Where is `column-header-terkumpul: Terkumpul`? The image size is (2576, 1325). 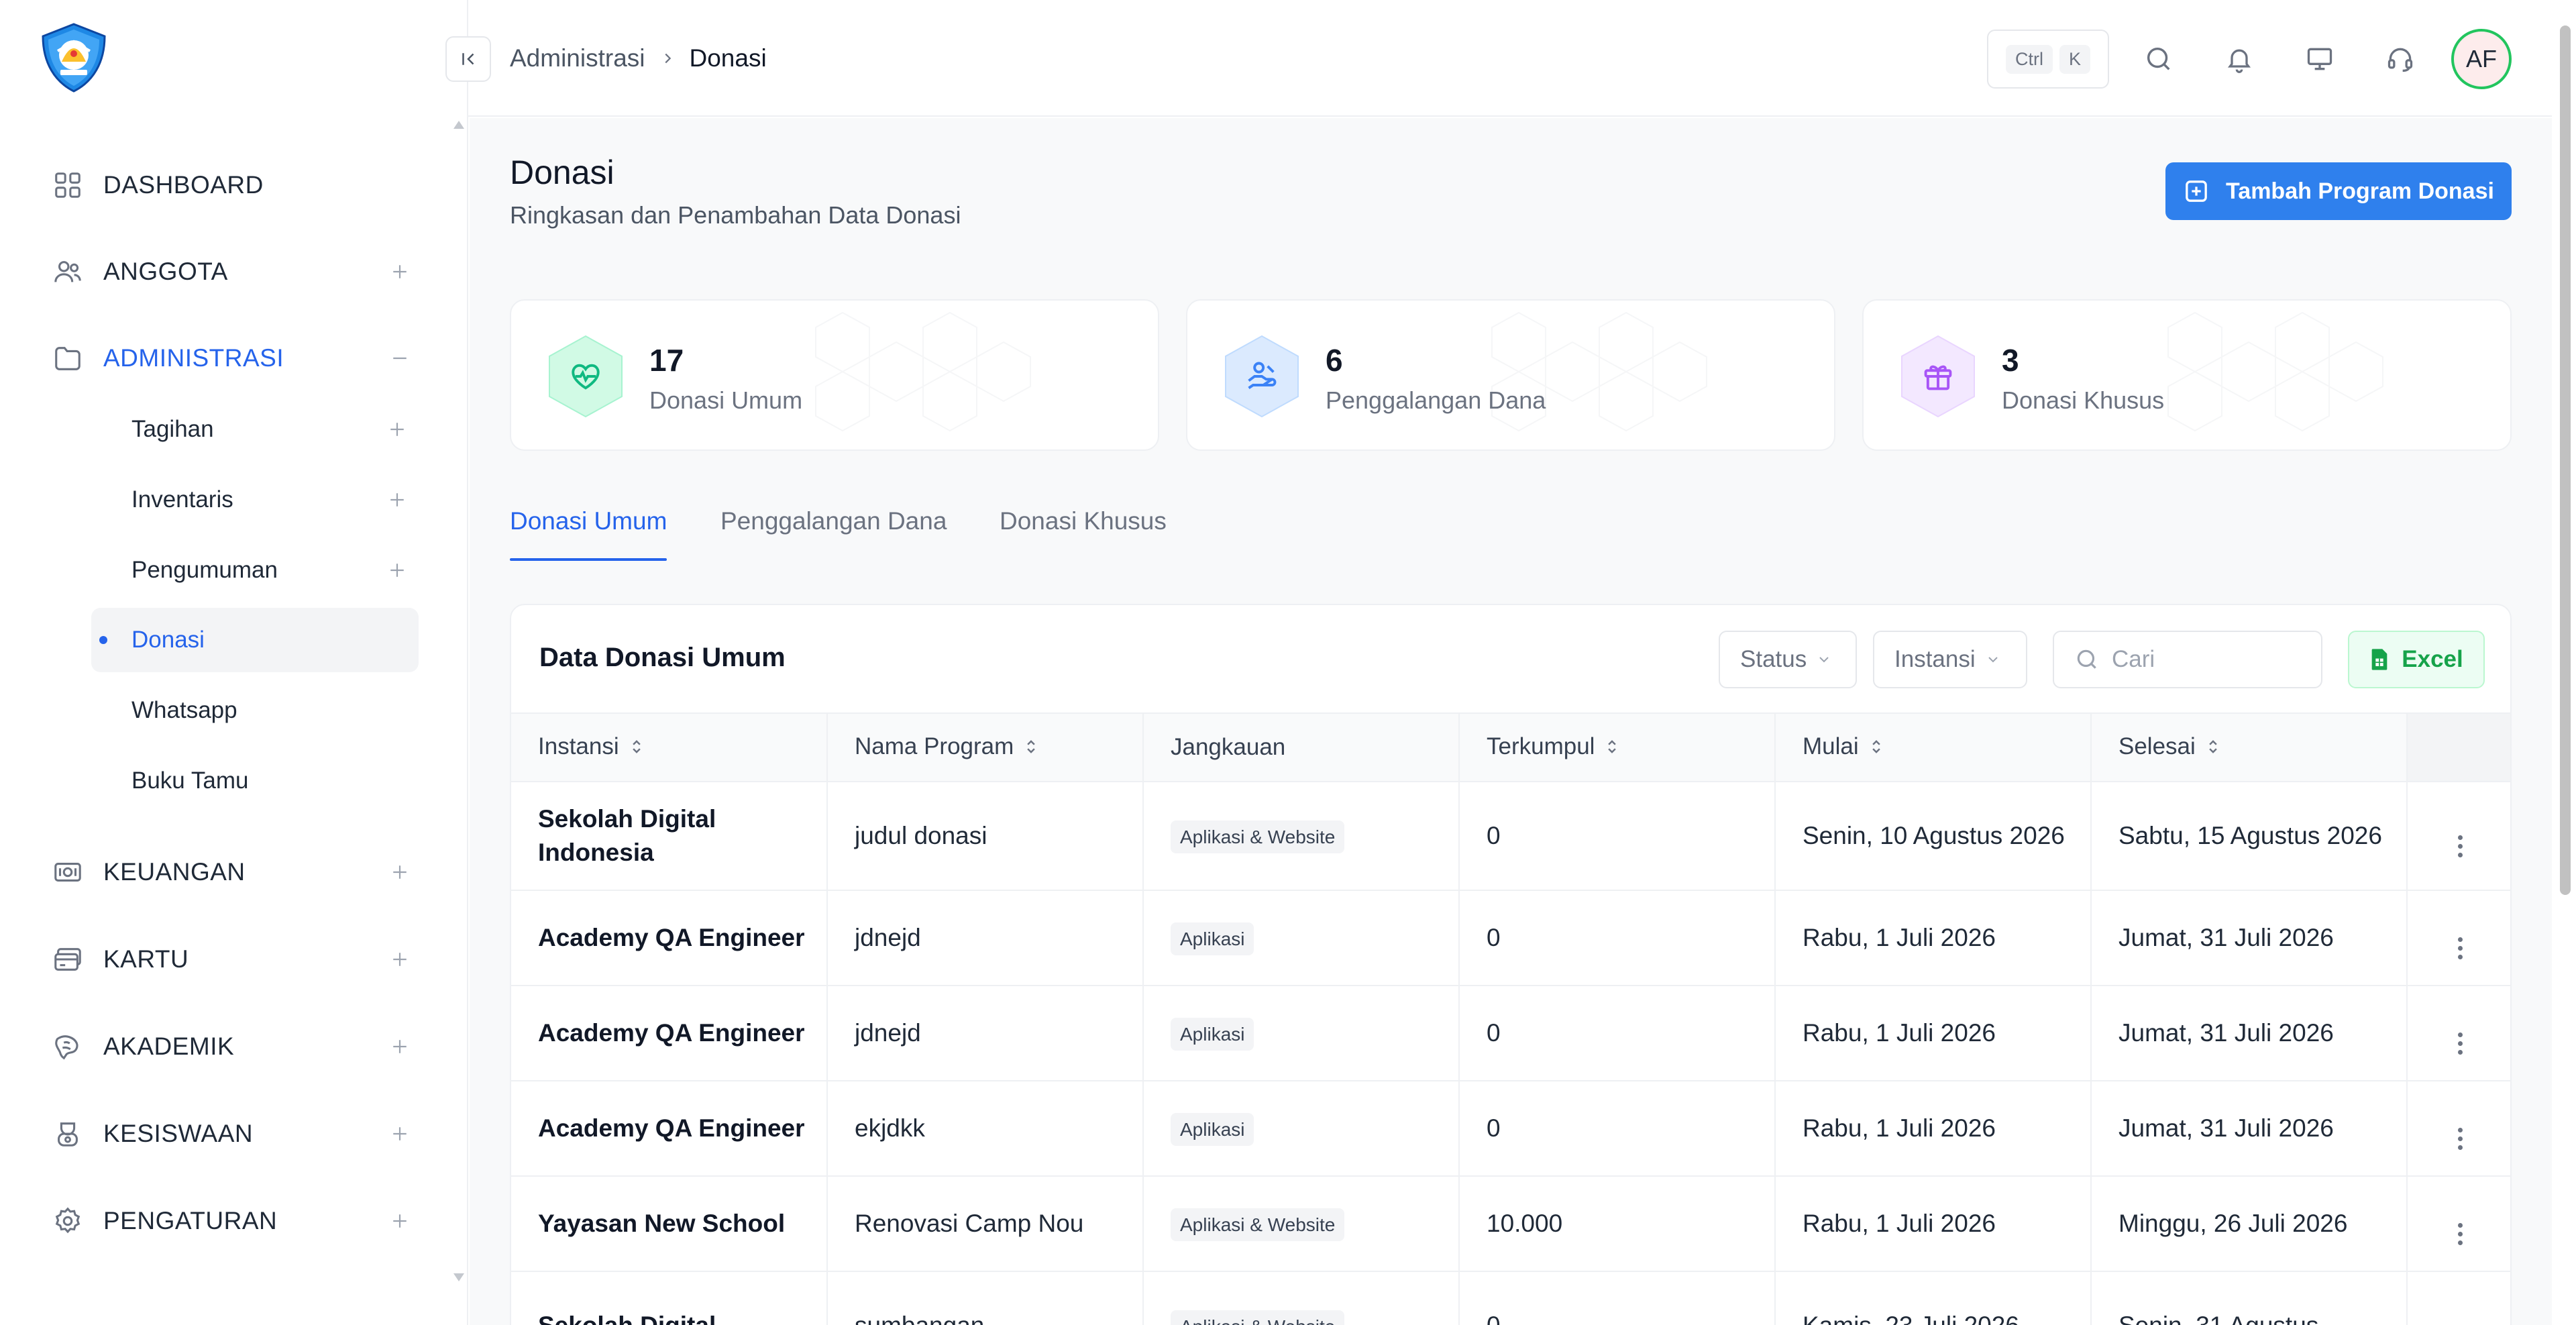
column-header-terkumpul: Terkumpul is located at coordinates (1617, 747).